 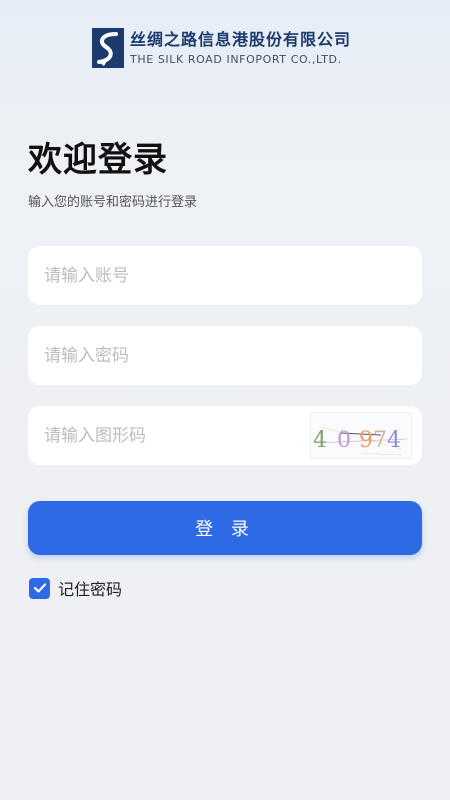 What do you see at coordinates (166, 435) in the screenshot?
I see `captcha-input` at bounding box center [166, 435].